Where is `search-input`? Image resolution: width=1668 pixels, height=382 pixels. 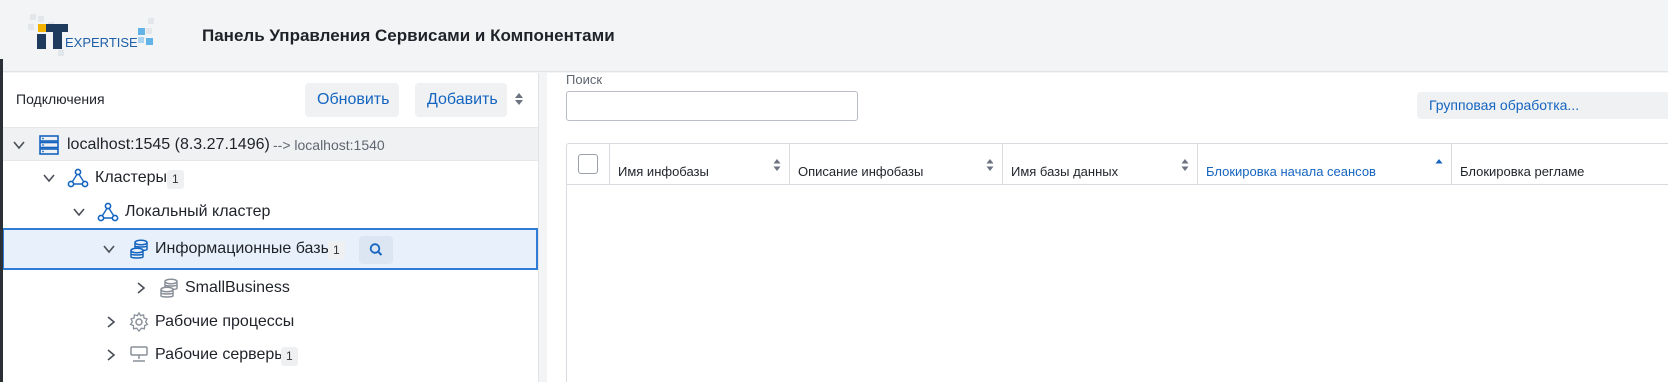
search-input is located at coordinates (712, 106).